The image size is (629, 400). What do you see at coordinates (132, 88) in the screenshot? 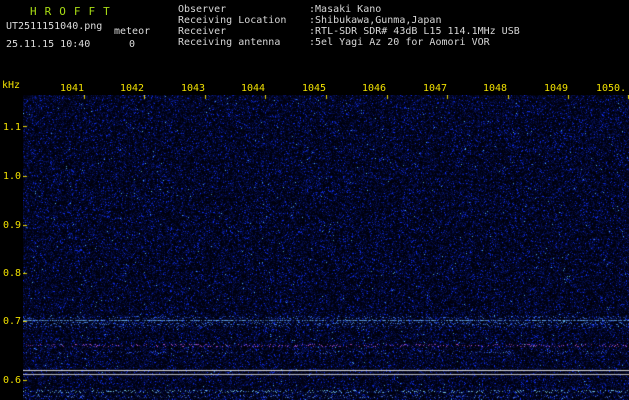
I see `x-tick-label: 1042` at bounding box center [132, 88].